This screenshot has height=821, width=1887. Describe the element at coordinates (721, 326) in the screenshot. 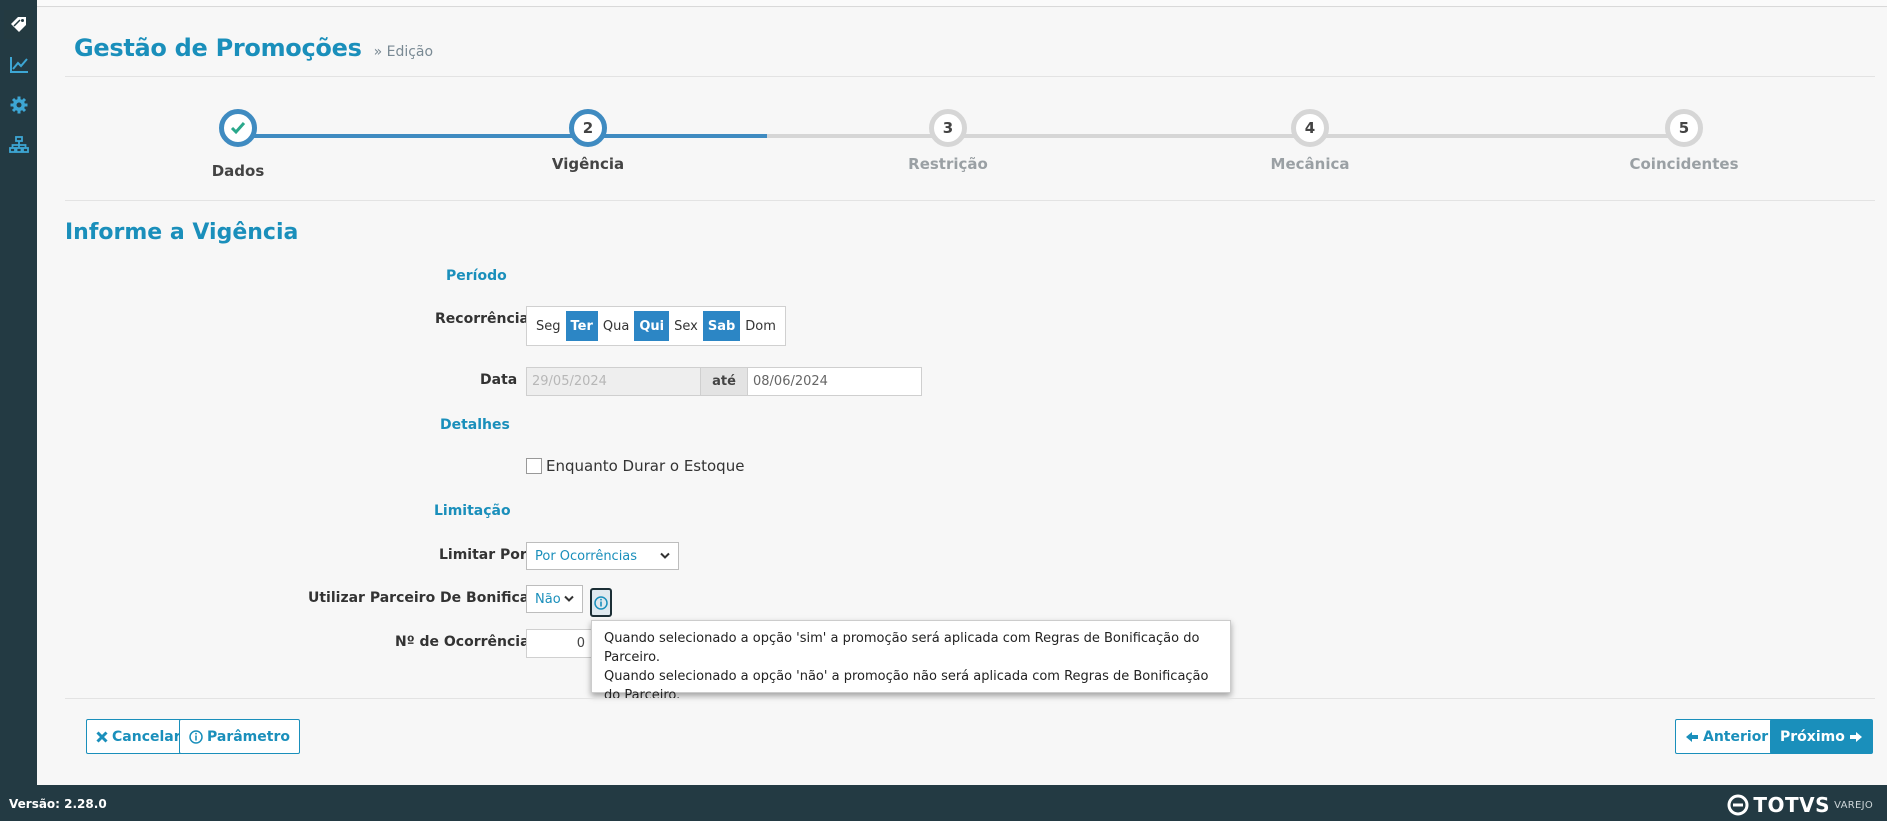

I see `day-sab: Sab` at that location.